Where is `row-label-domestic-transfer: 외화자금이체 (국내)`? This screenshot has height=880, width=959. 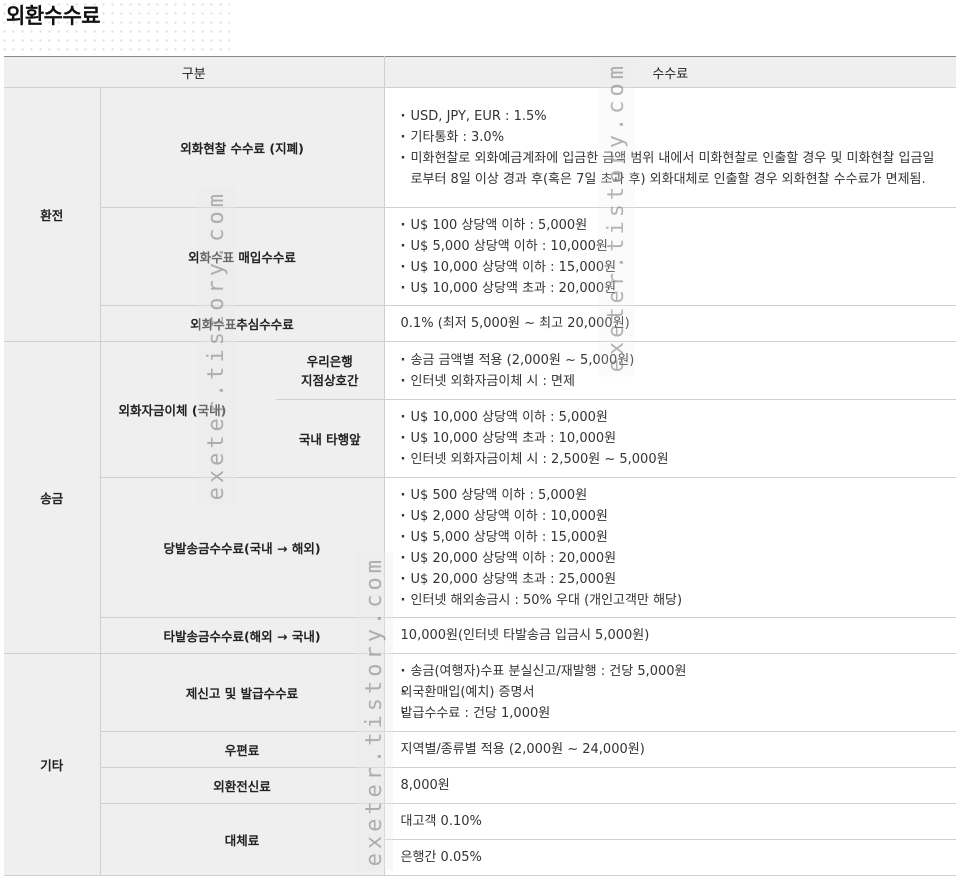
row-label-domestic-transfer: 외화자금이체 (국내) is located at coordinates (188, 409).